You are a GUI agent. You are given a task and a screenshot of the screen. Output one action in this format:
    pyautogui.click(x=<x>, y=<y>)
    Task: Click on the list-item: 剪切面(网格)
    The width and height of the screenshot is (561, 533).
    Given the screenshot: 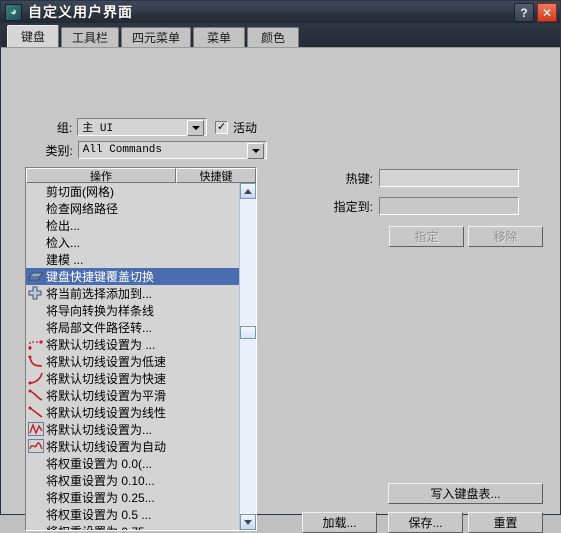 What is the action you would take?
    pyautogui.click(x=132, y=191)
    